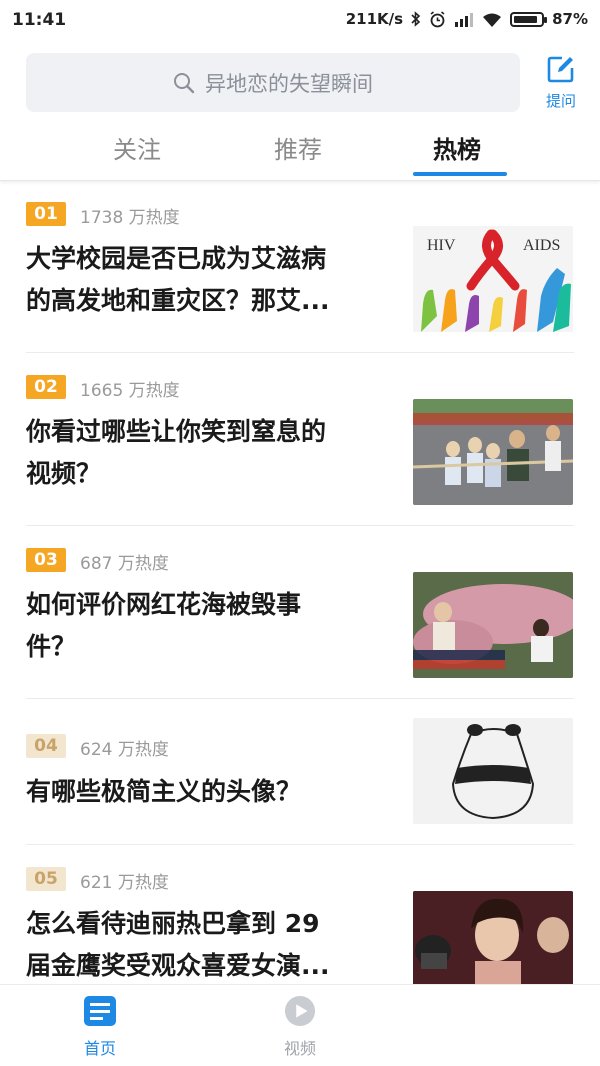 This screenshot has width=600, height=1066. I want to click on item-title: 你看过哪些让你笑到窒息的 视频？, so click(211, 453).